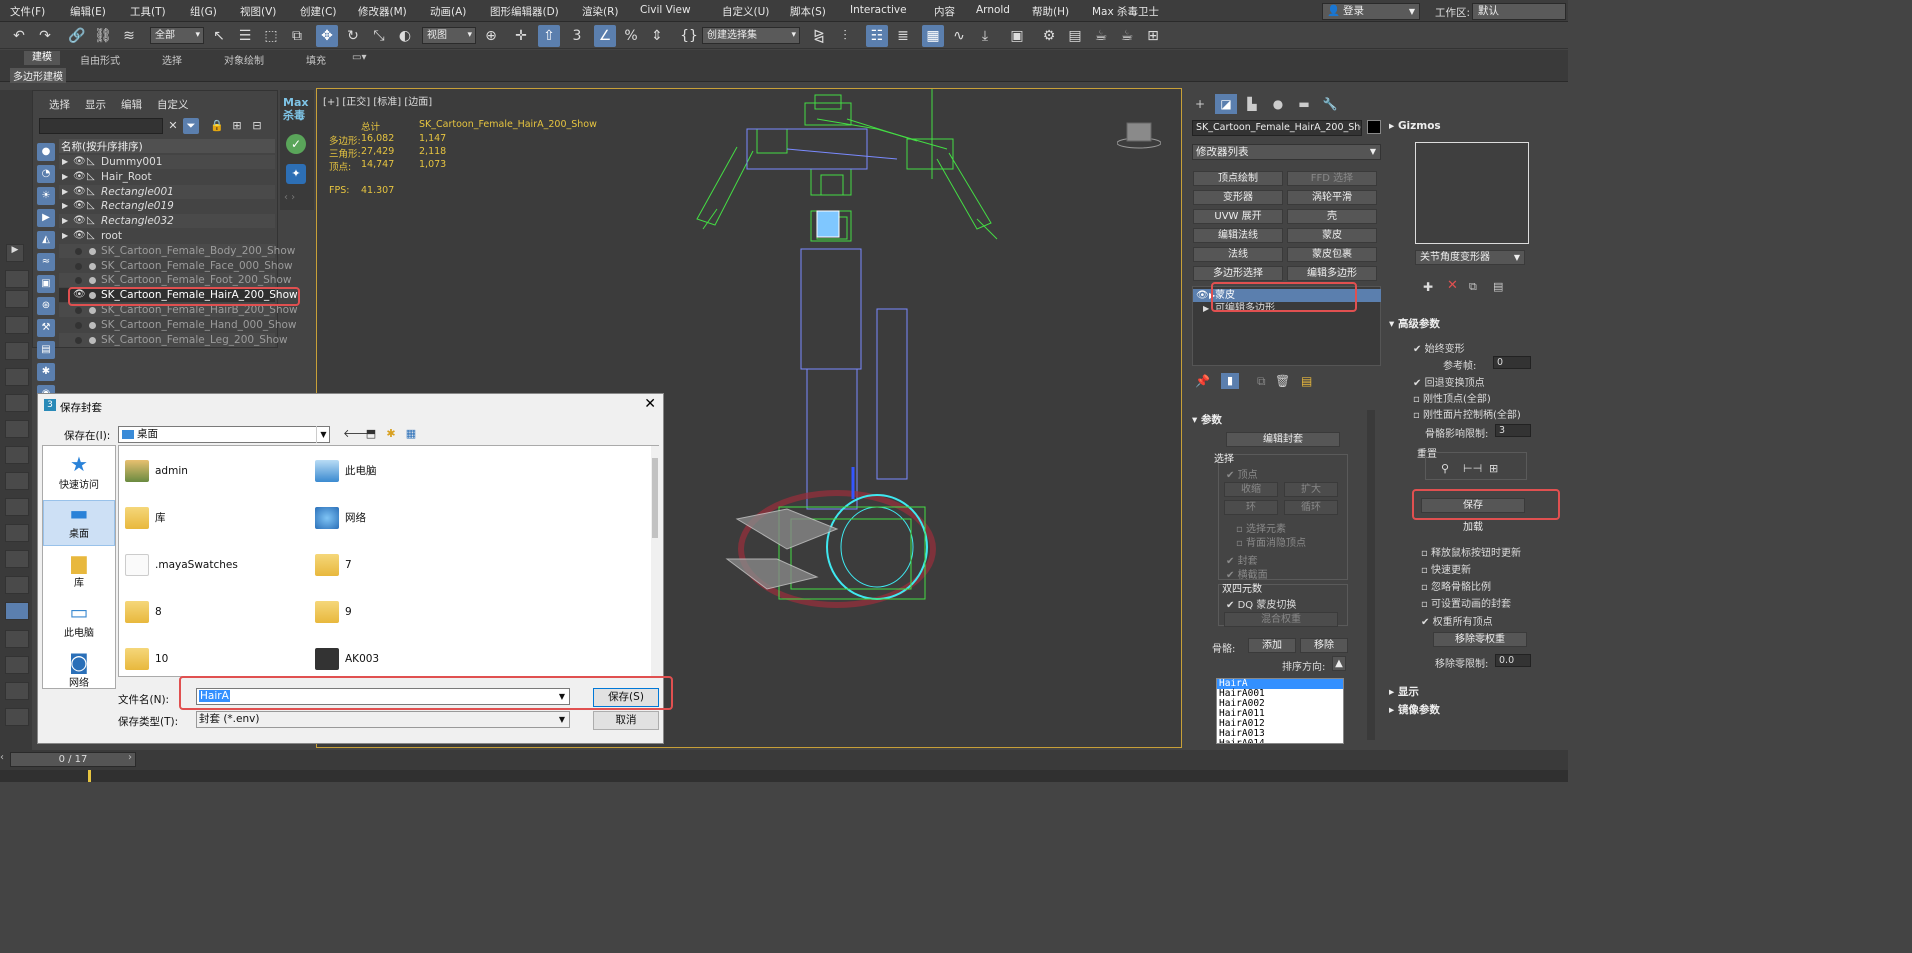 The height and width of the screenshot is (953, 1912). Describe the element at coordinates (1200, 104) in the screenshot. I see `create-tab-icon: +` at that location.